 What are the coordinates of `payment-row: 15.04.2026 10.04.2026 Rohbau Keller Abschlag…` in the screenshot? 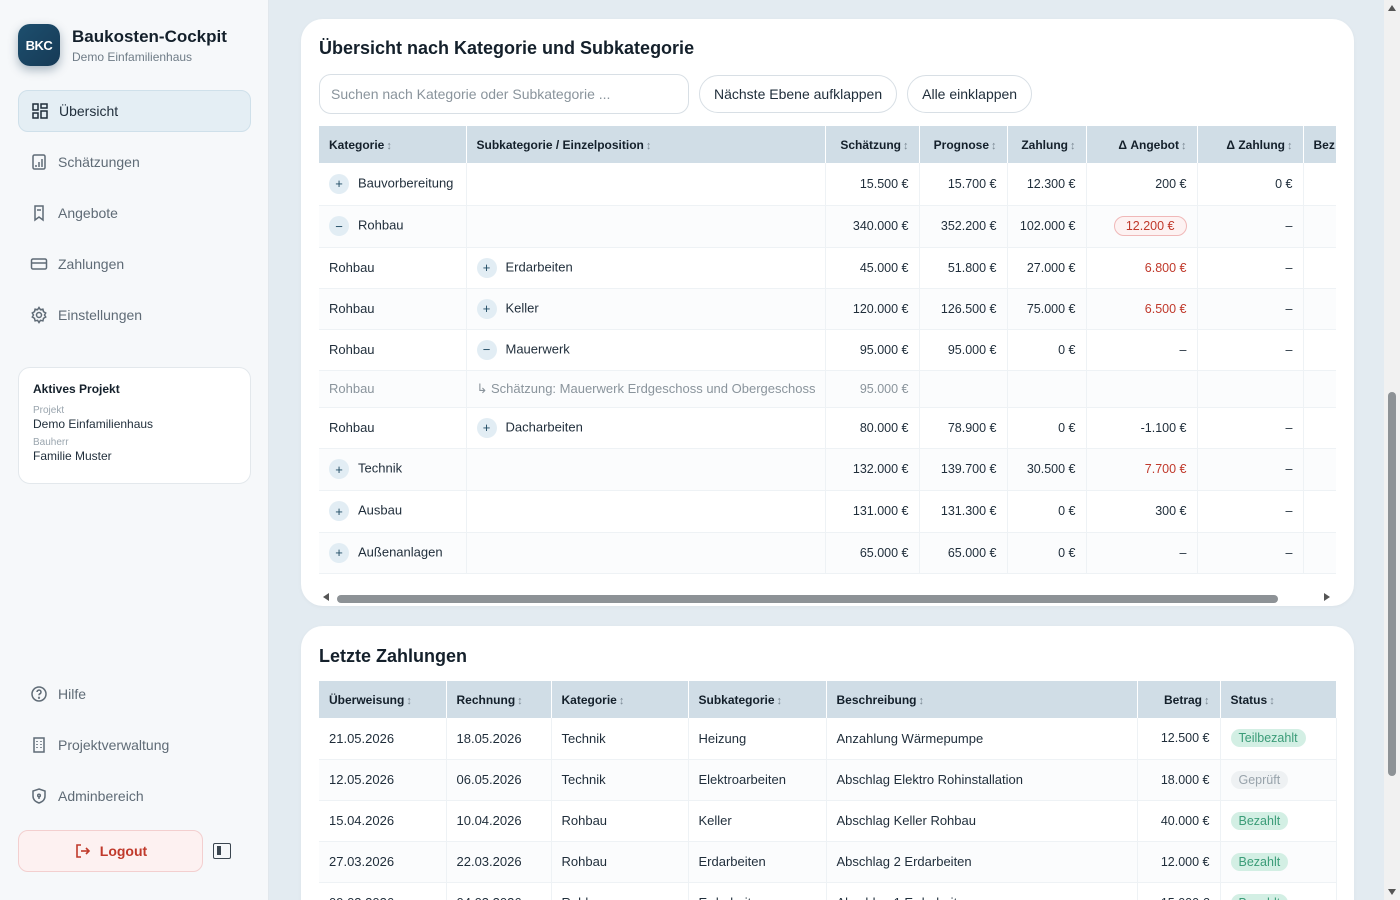 It's located at (828, 820).